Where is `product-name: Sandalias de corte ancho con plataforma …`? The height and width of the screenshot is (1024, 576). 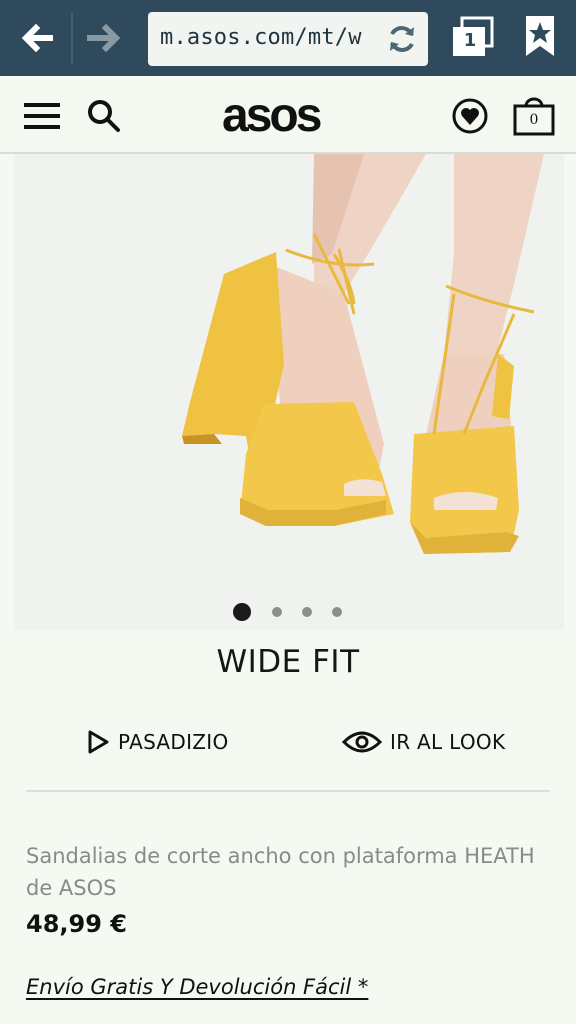 product-name: Sandalias de corte ancho con plataforma … is located at coordinates (280, 872).